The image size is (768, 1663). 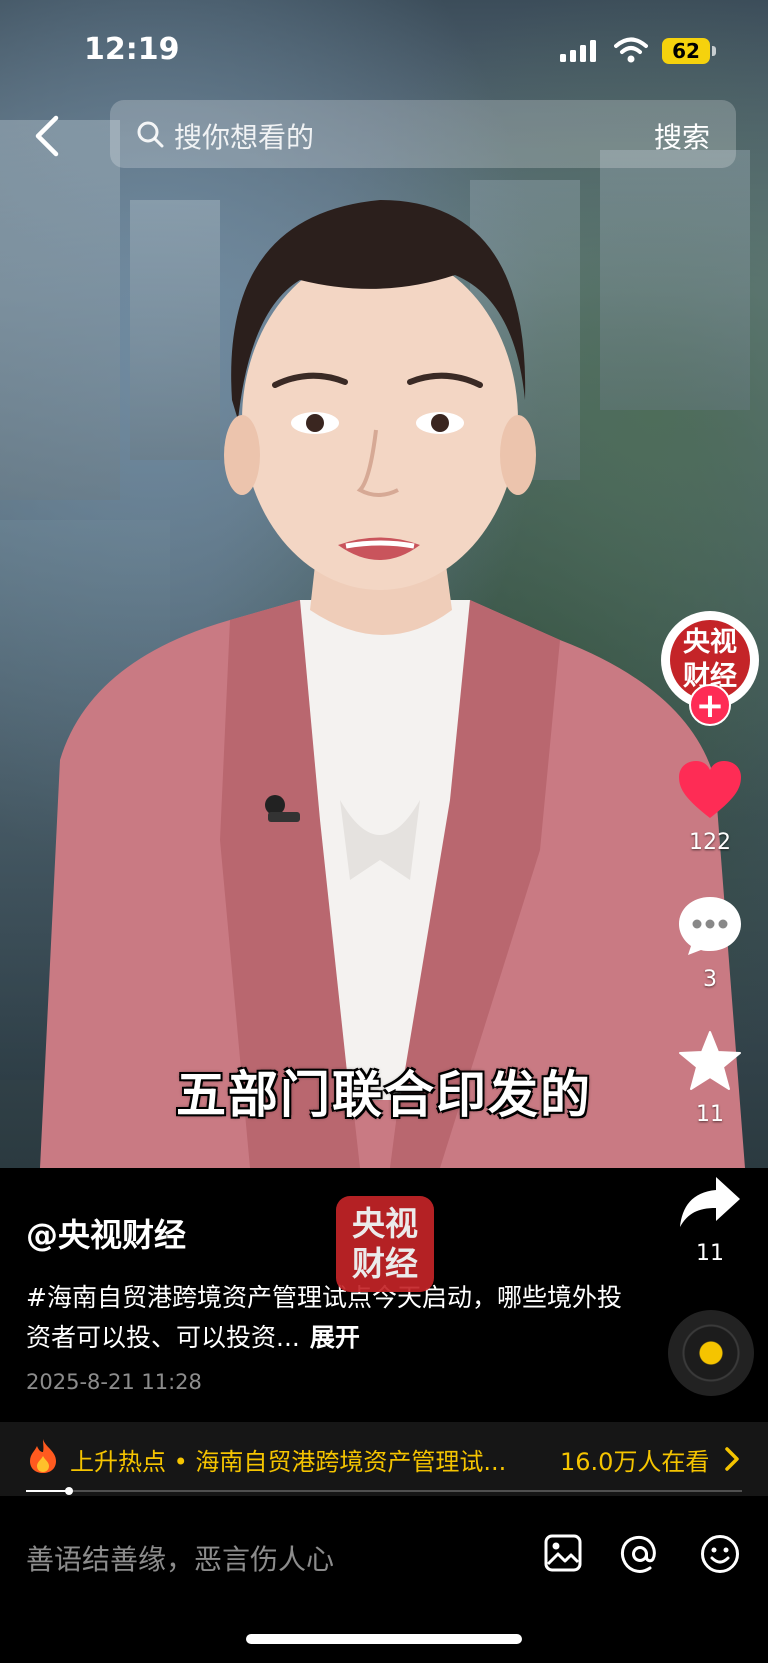 What do you see at coordinates (326, 1233) in the screenshot?
I see `author-name: @央视财经` at bounding box center [326, 1233].